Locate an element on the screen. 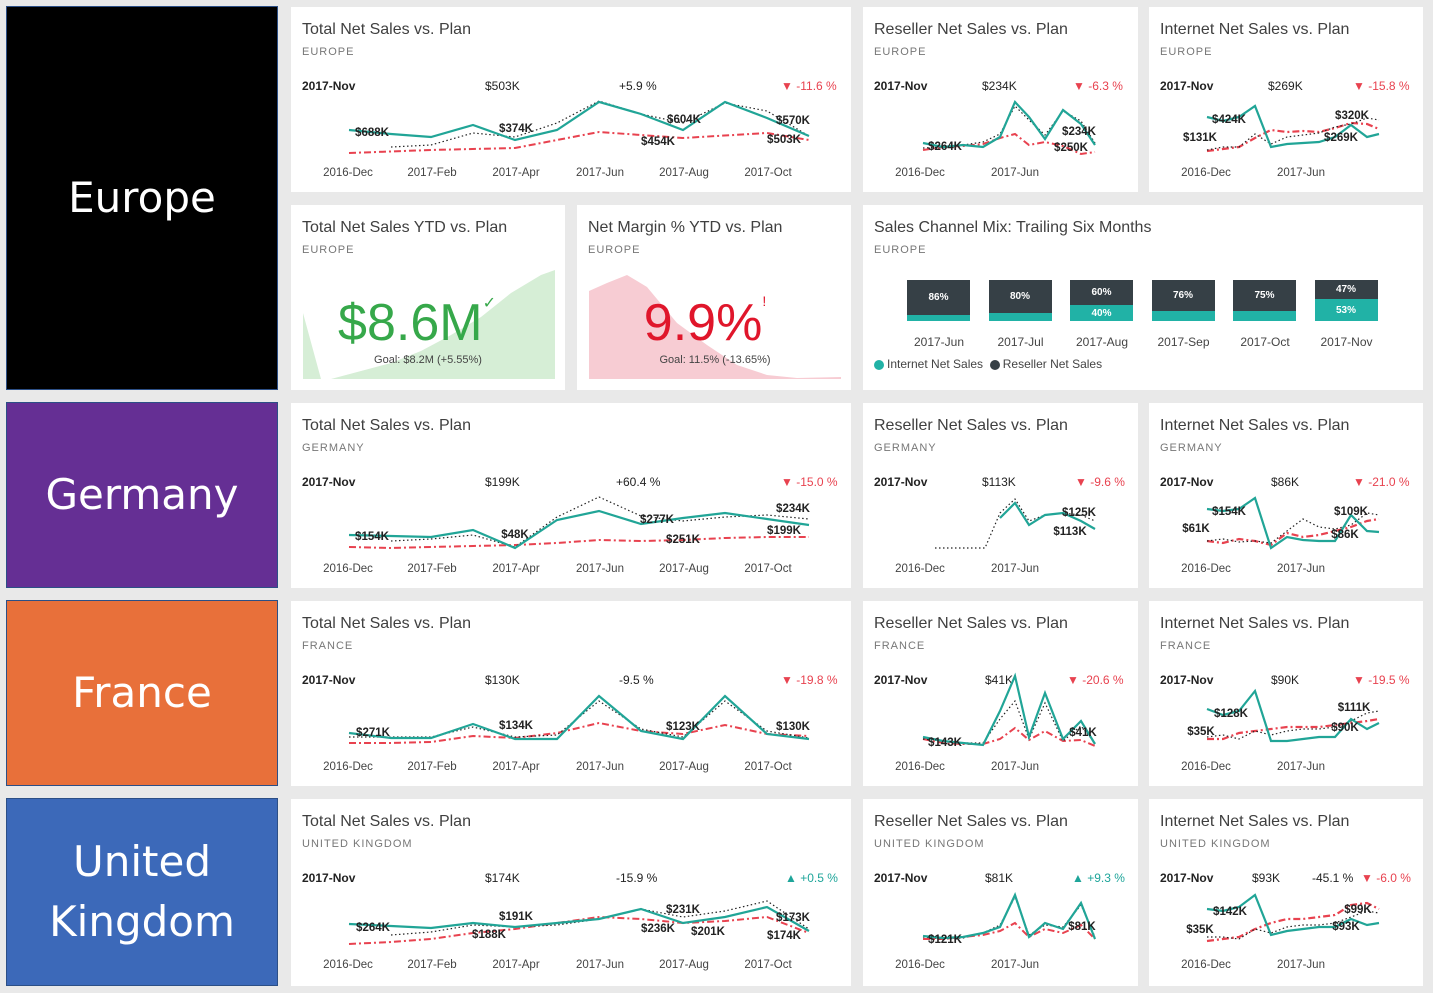  mix-month-label: 2017-Oct is located at coordinates (1265, 342).